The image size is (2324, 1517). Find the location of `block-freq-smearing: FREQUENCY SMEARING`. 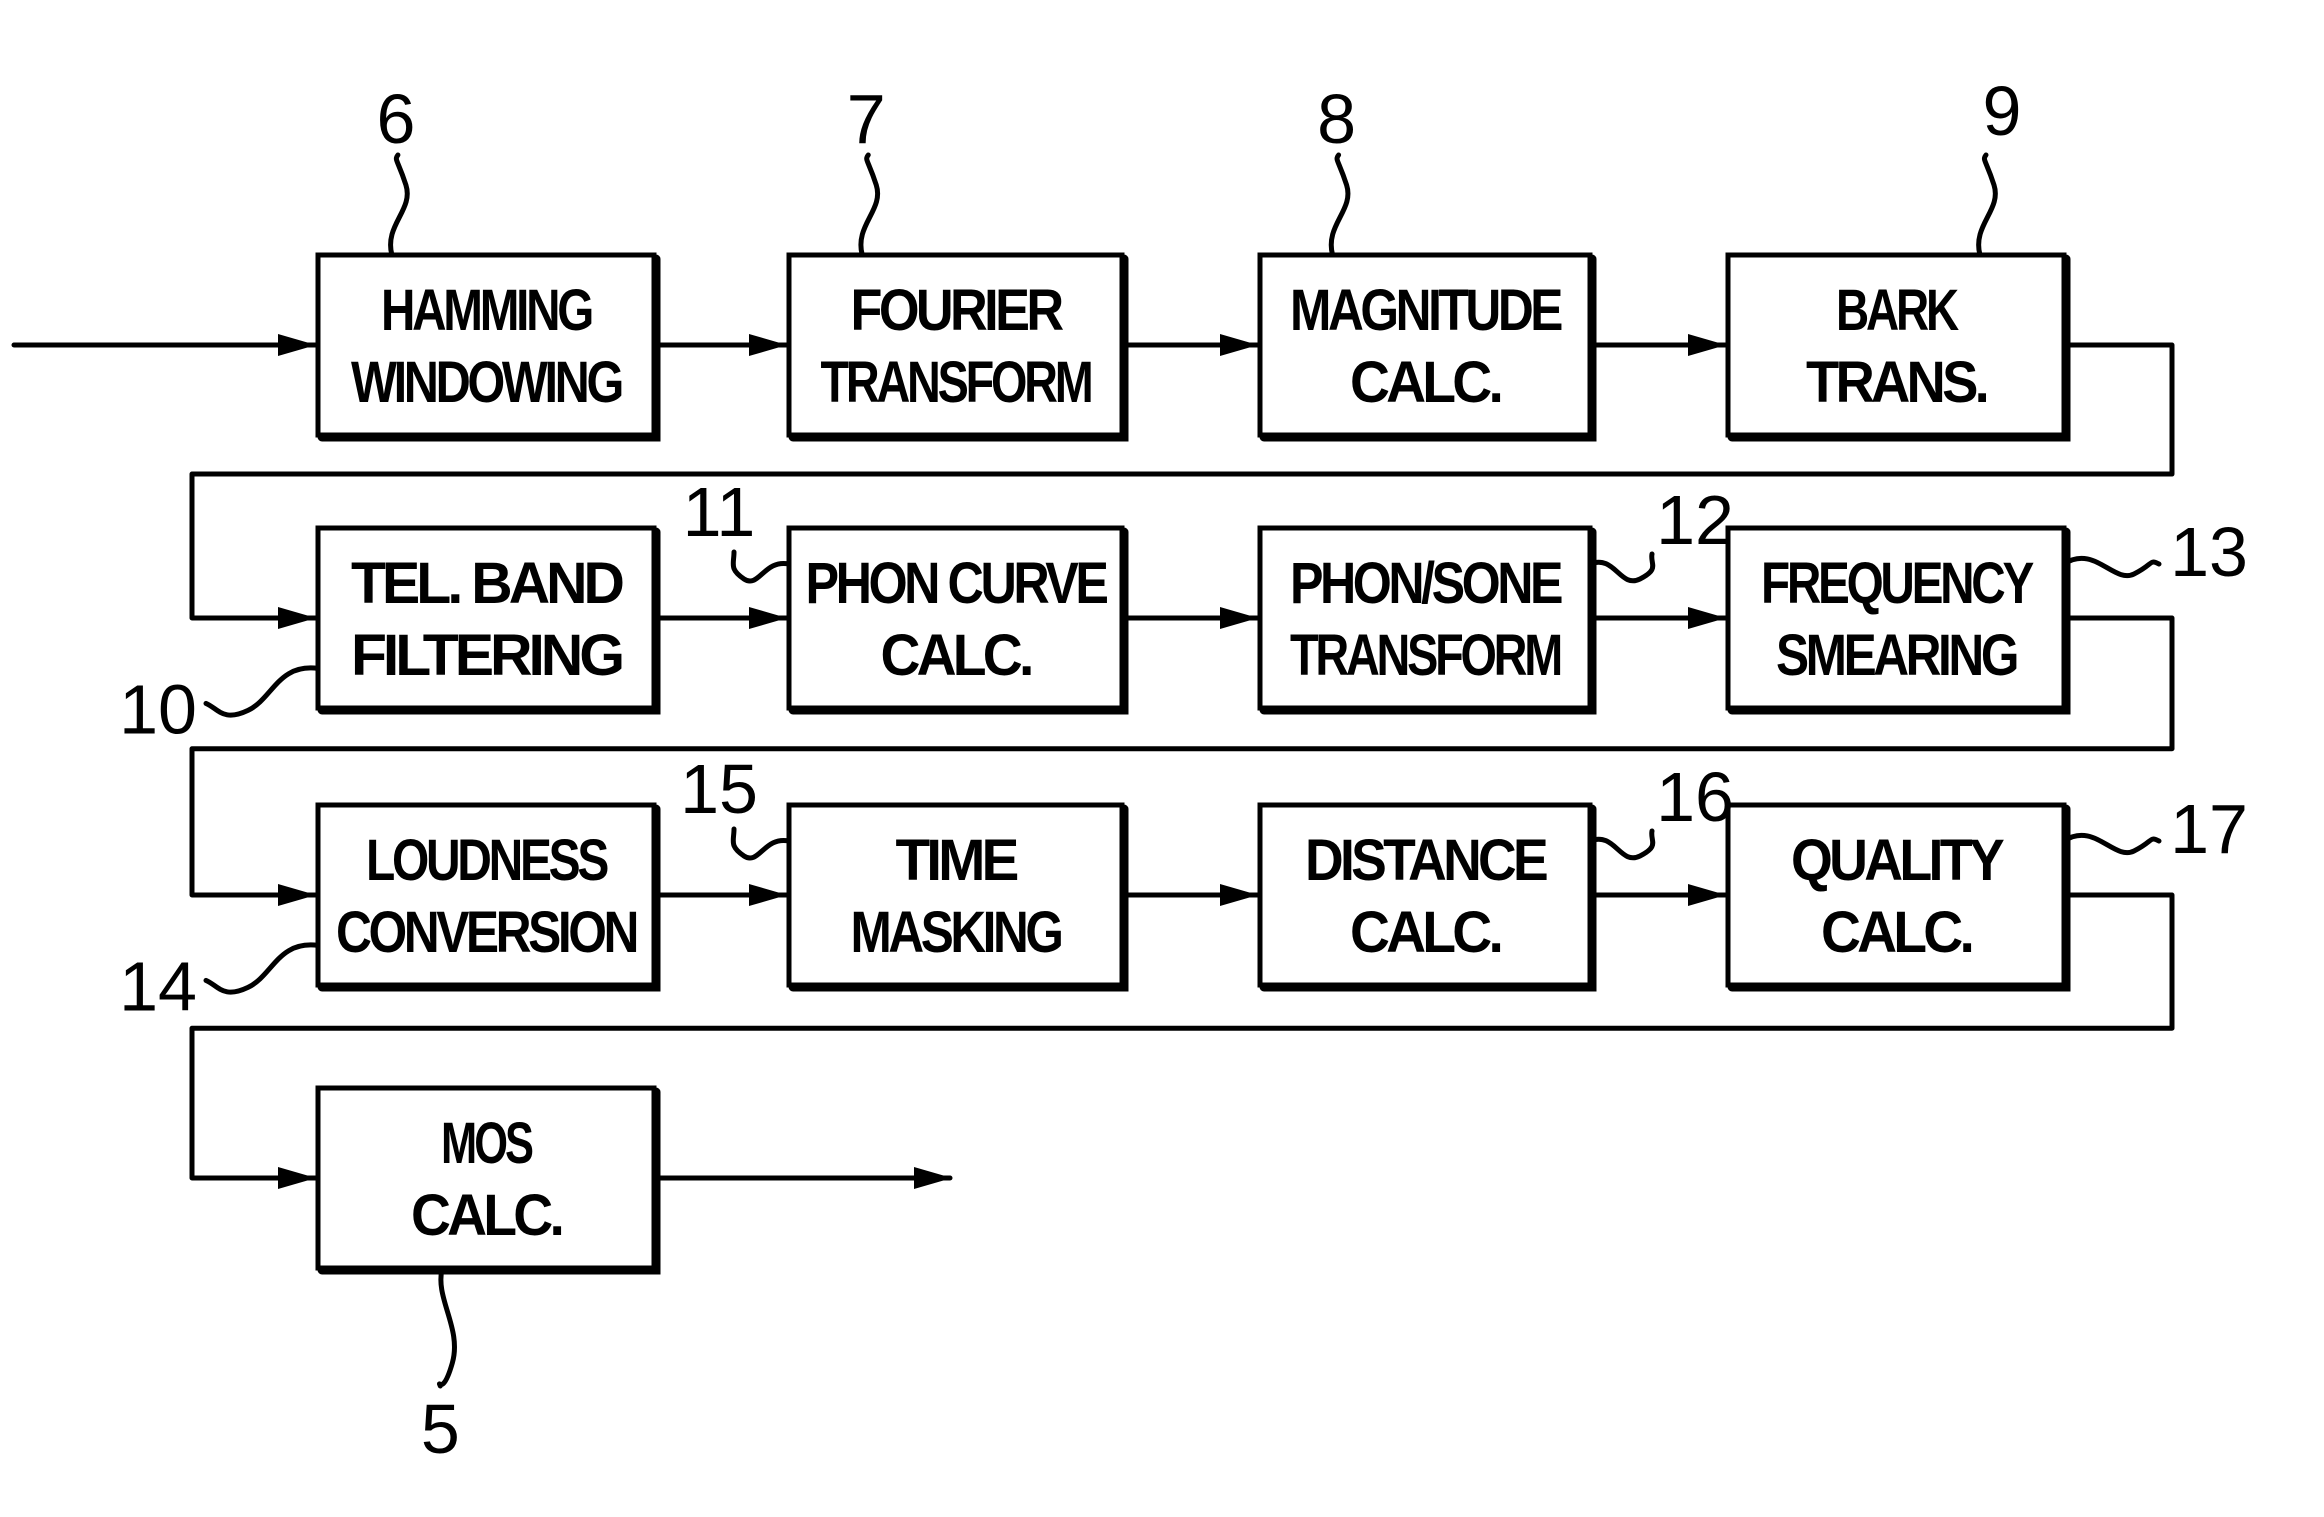

block-freq-smearing: FREQUENCY SMEARING is located at coordinates (1898, 620).